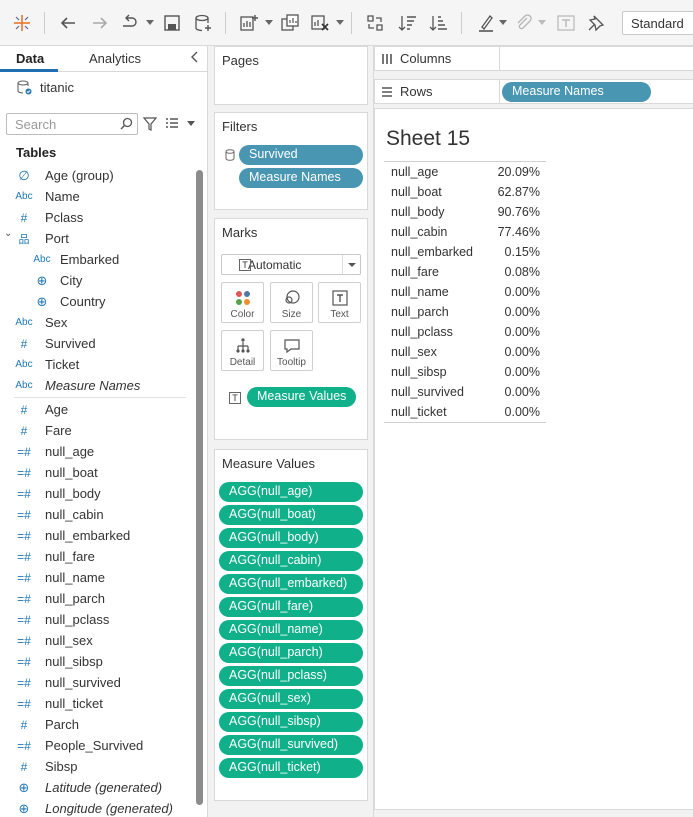  What do you see at coordinates (96, 577) in the screenshot?
I see `field-item: =# null_name` at bounding box center [96, 577].